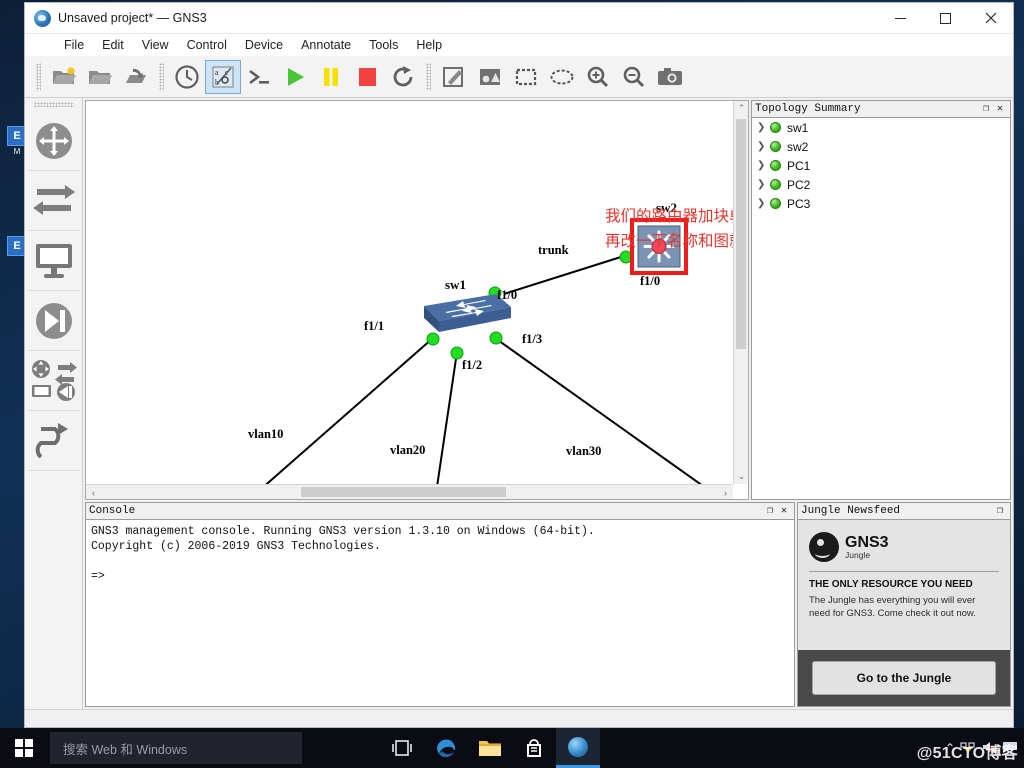 This screenshot has height=768, width=1024. What do you see at coordinates (455, 285) in the screenshot?
I see `node-label-sw1: sw1` at bounding box center [455, 285].